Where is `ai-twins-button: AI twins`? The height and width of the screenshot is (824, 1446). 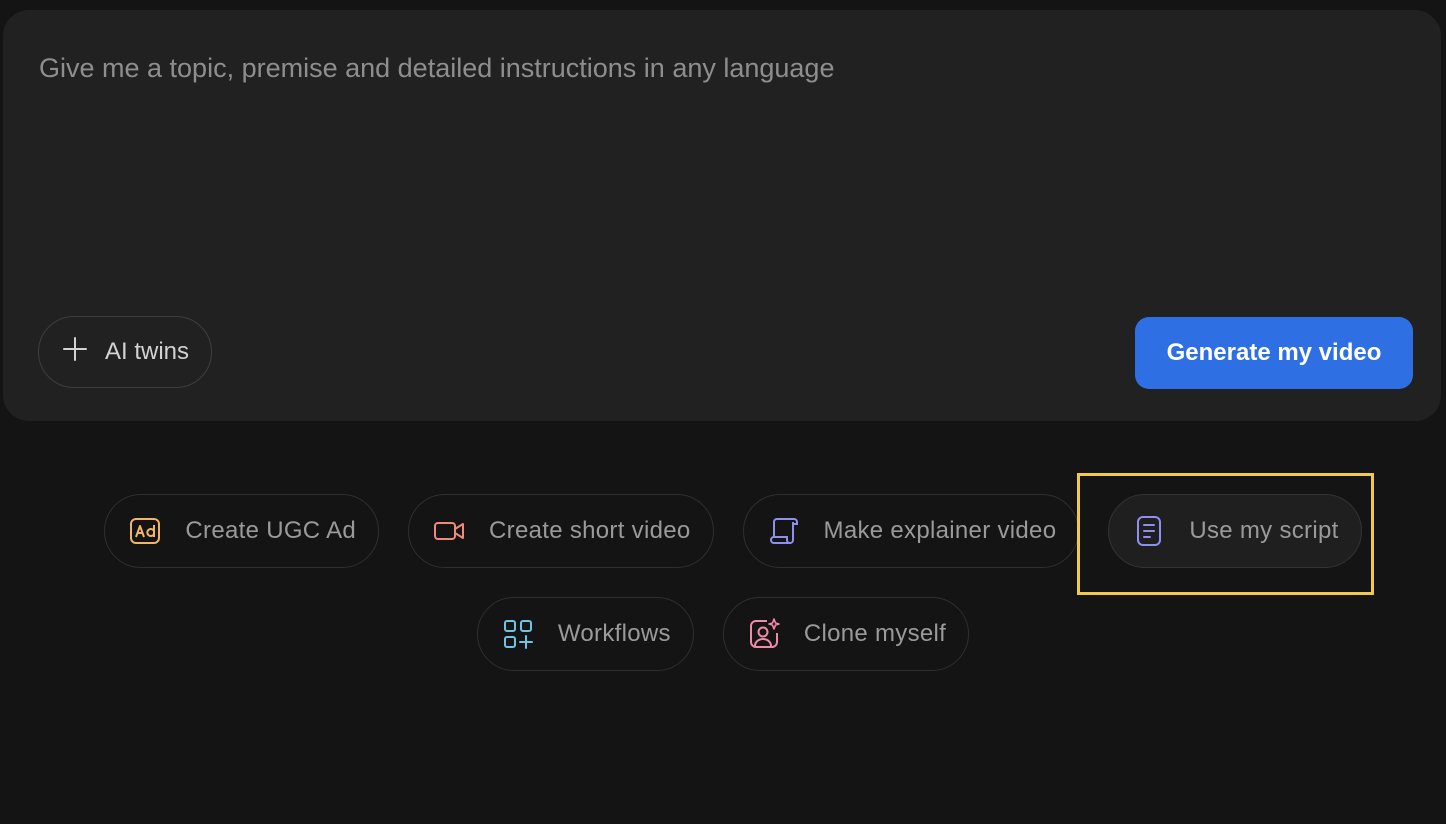
ai-twins-button: AI twins is located at coordinates (125, 352).